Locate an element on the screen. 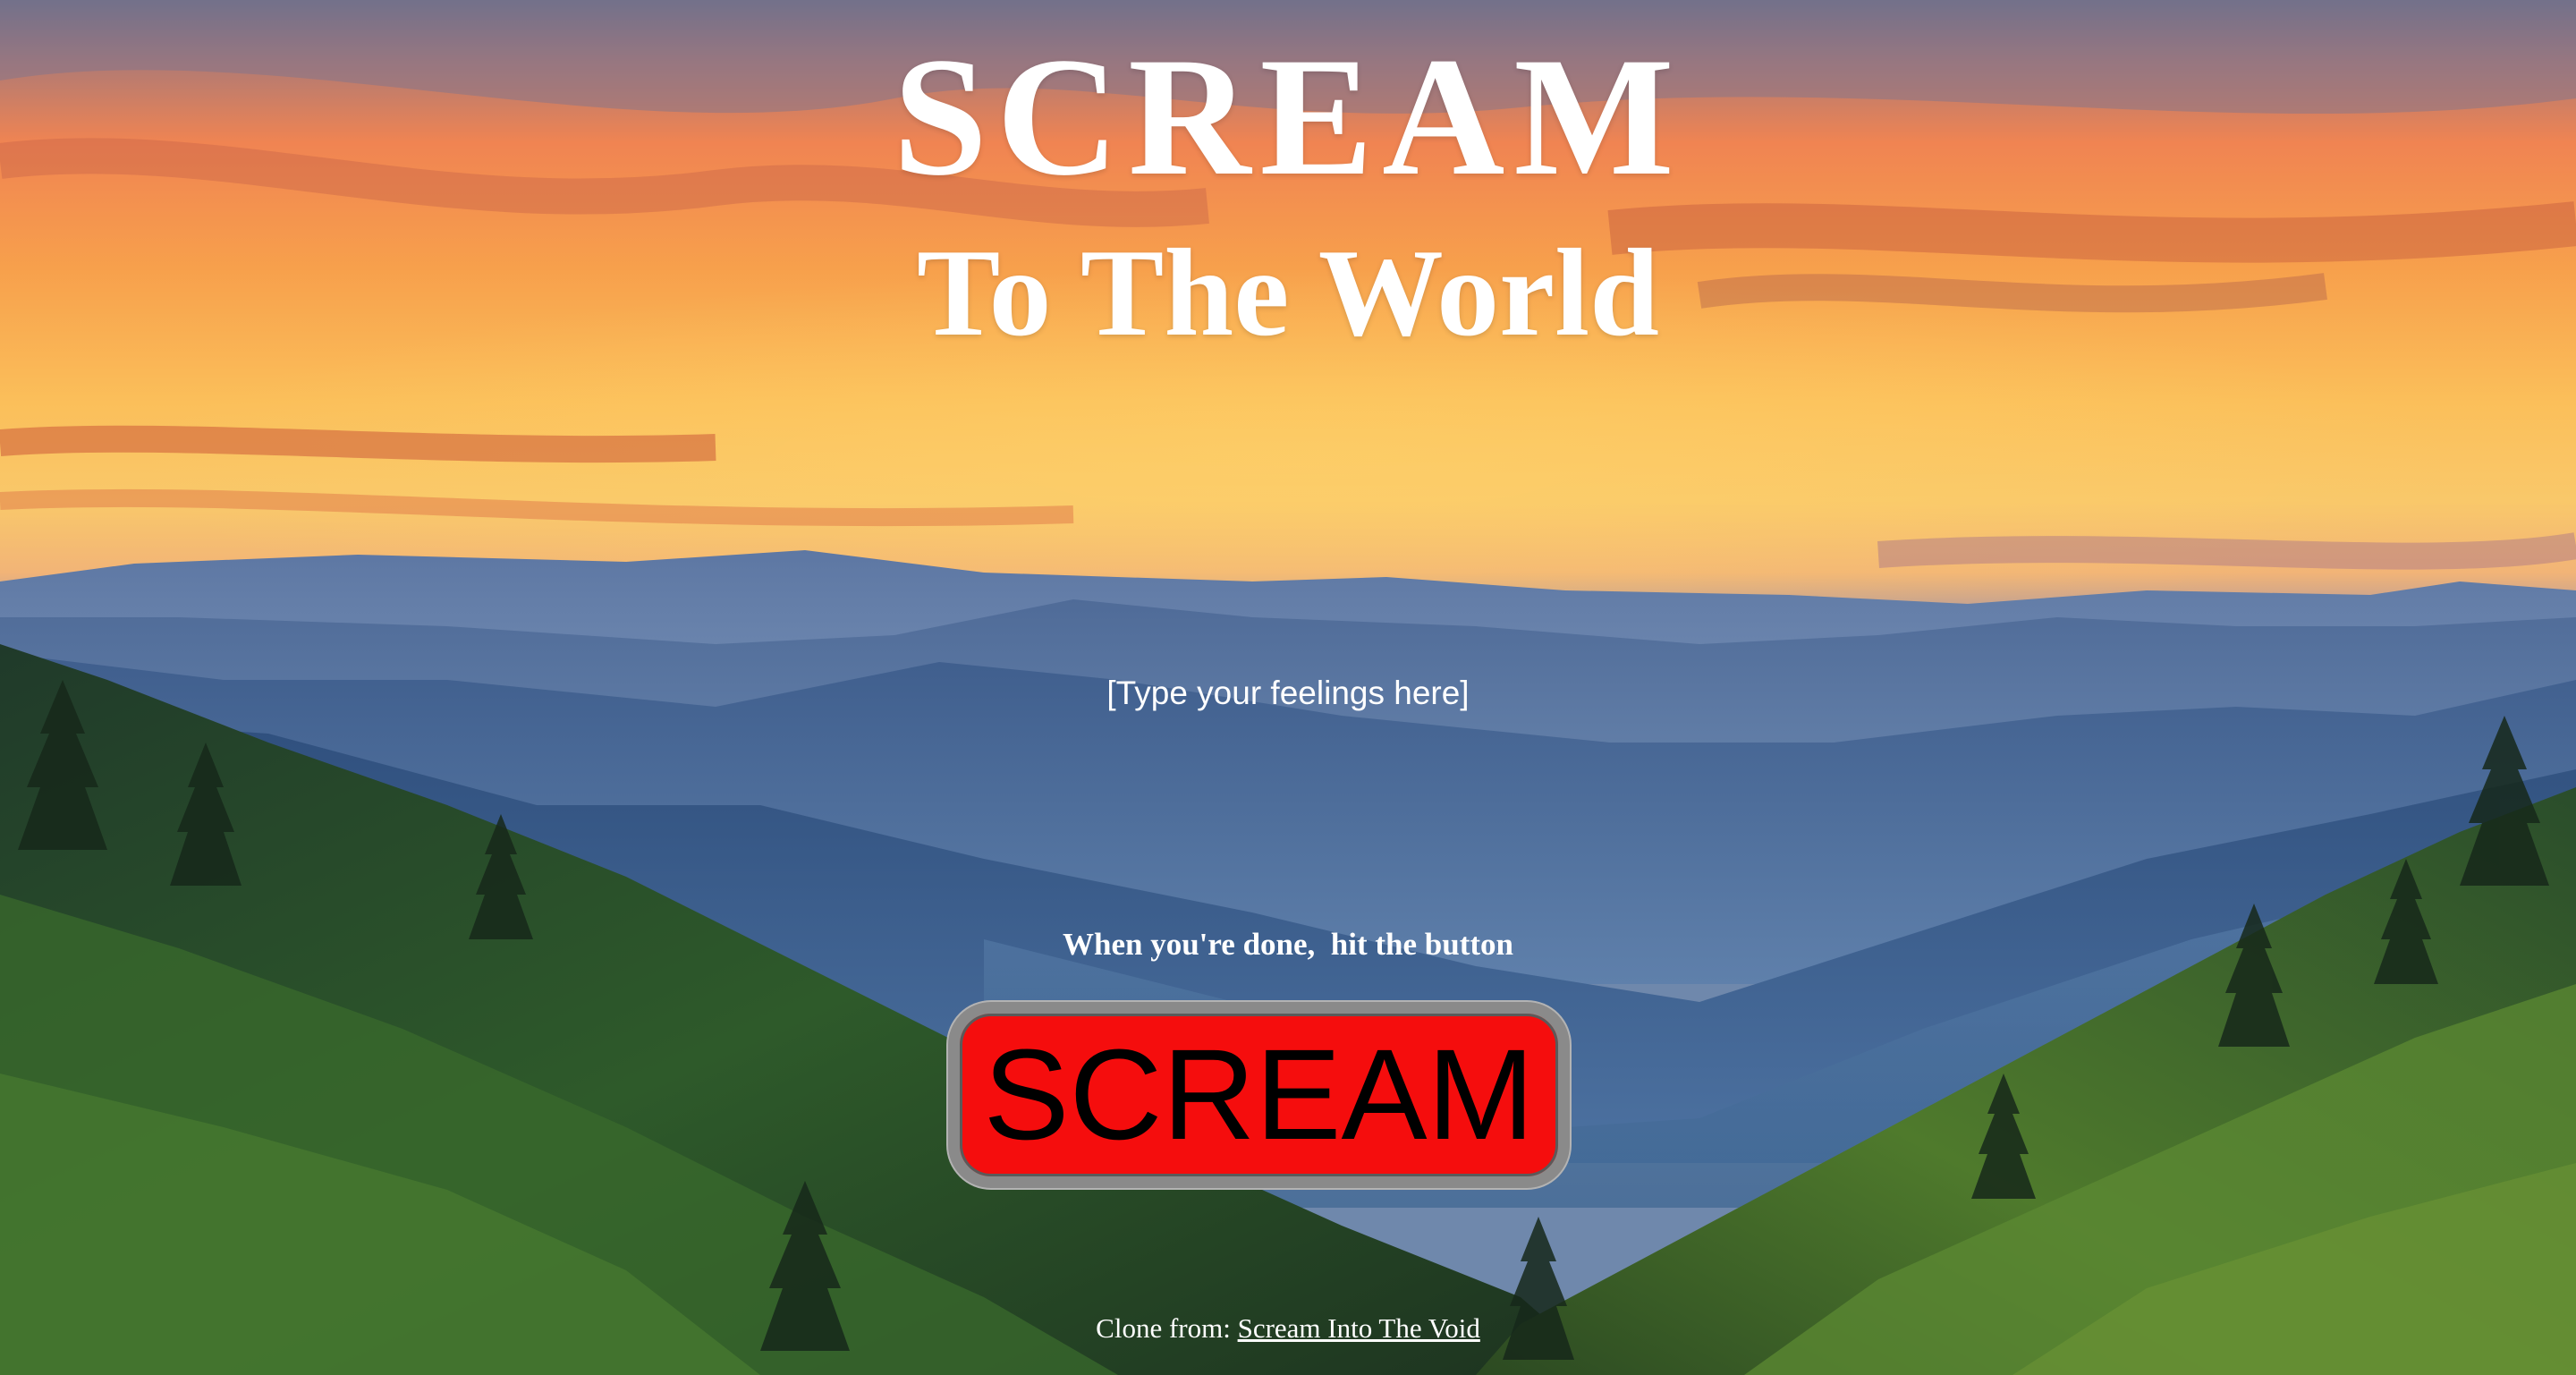 The image size is (2576, 1375). page-title: SCREAM is located at coordinates (1288, 117).